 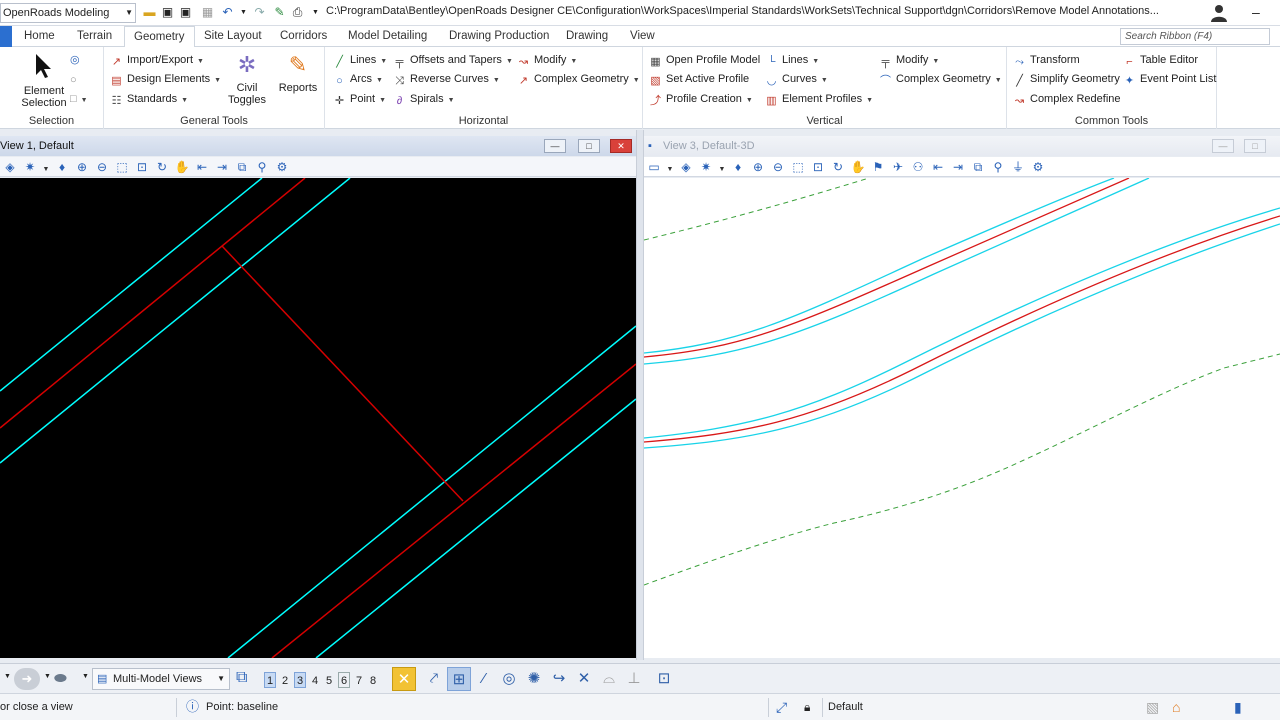 What do you see at coordinates (424, 99) in the screenshot?
I see `spirals-button: ∂ Spirals ▼` at bounding box center [424, 99].